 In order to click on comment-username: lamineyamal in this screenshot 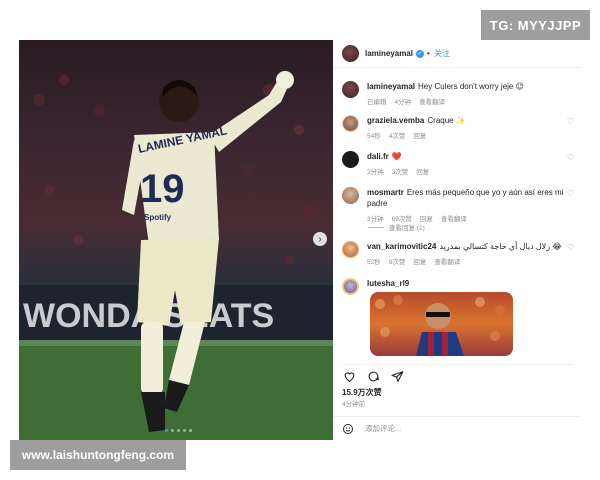, I will do `click(391, 86)`.